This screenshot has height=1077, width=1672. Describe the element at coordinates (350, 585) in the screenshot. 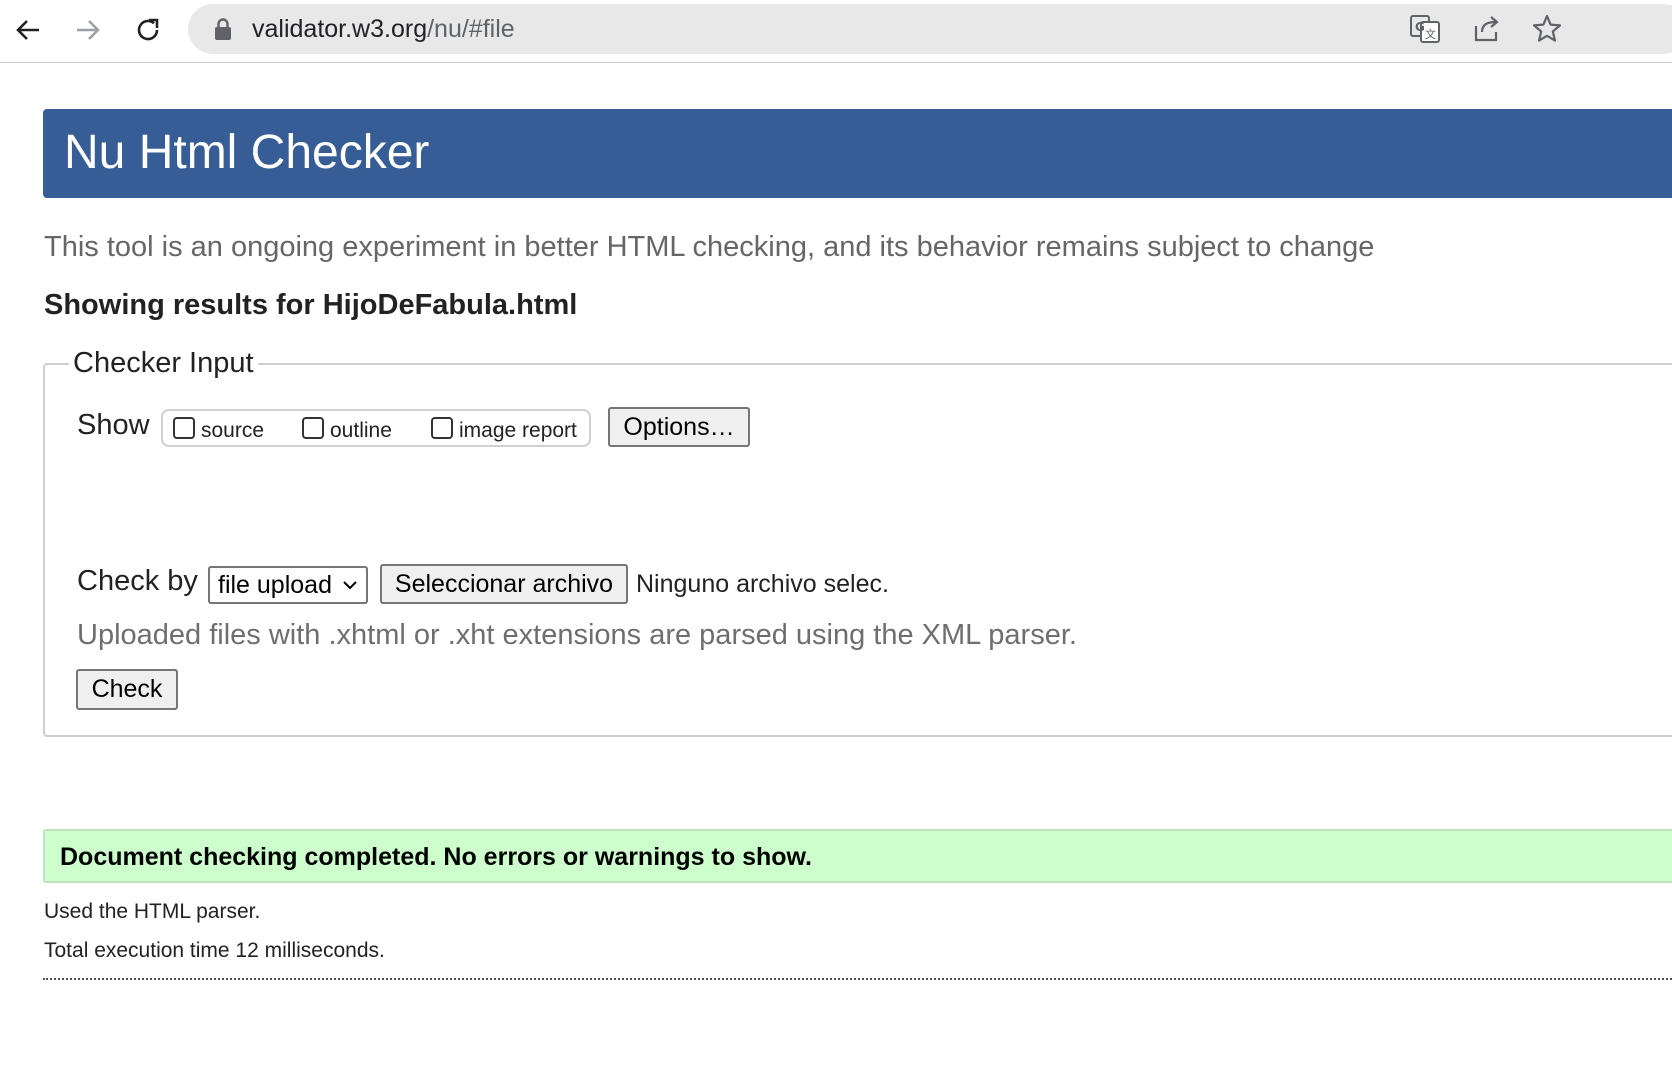

I see `chevron-down-icon` at that location.